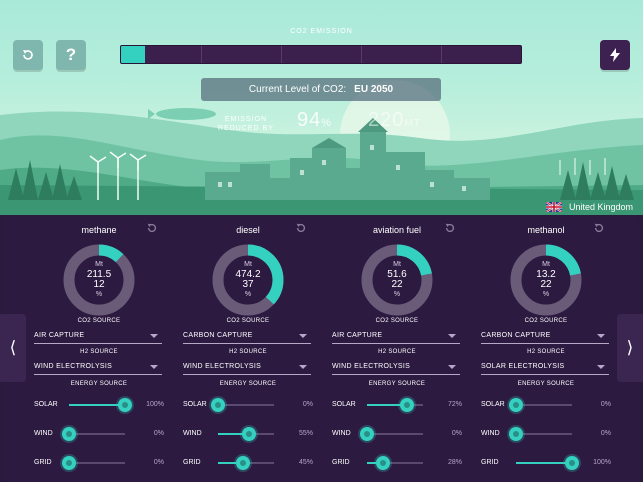 The height and width of the screenshot is (482, 643). What do you see at coordinates (630, 347) in the screenshot?
I see `chevron-right-icon: ⟩` at bounding box center [630, 347].